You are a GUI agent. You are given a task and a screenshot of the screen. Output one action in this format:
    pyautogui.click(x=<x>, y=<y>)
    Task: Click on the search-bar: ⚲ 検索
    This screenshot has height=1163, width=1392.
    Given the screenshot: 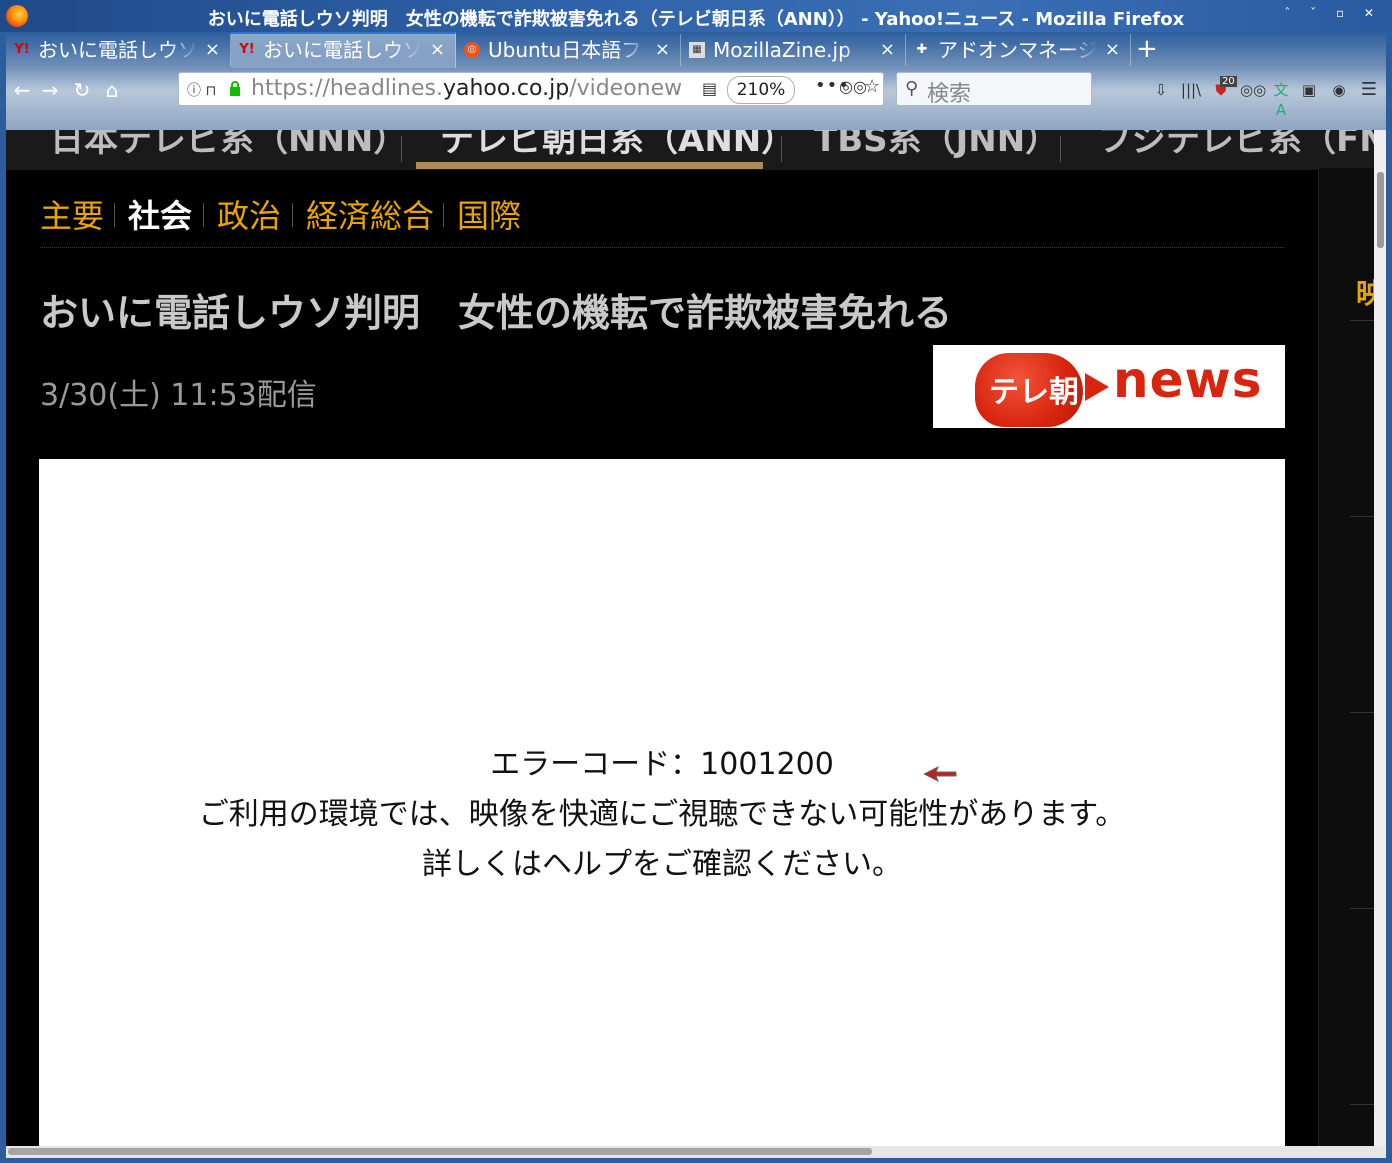 What is the action you would take?
    pyautogui.click(x=994, y=89)
    